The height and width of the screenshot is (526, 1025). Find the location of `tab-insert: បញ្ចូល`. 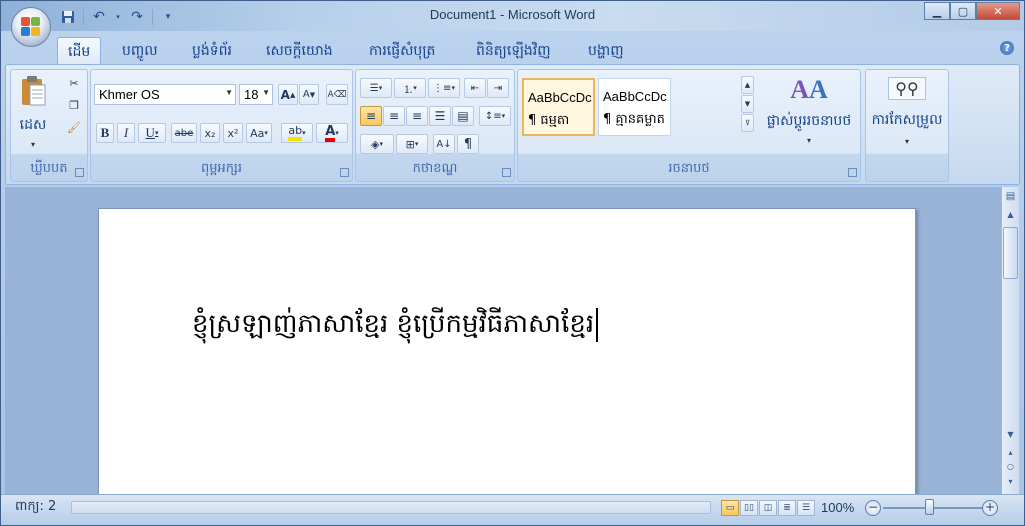

tab-insert: បញ្ចូល is located at coordinates (140, 50).